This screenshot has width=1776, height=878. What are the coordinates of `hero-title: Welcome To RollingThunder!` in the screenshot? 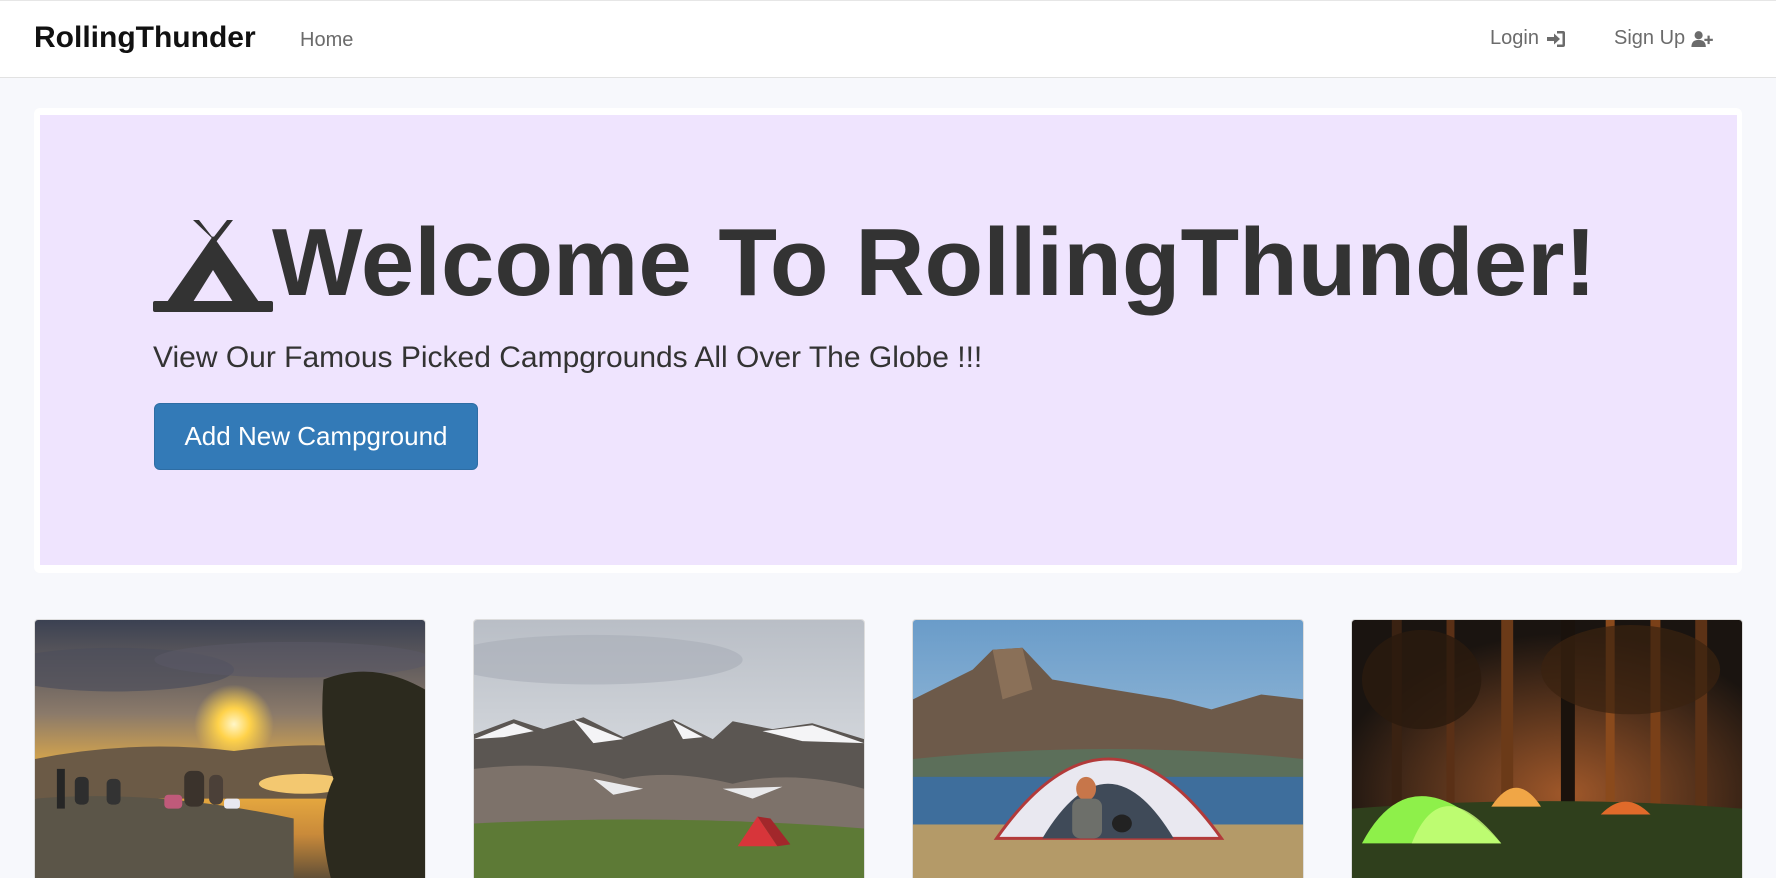 It's located at (934, 262).